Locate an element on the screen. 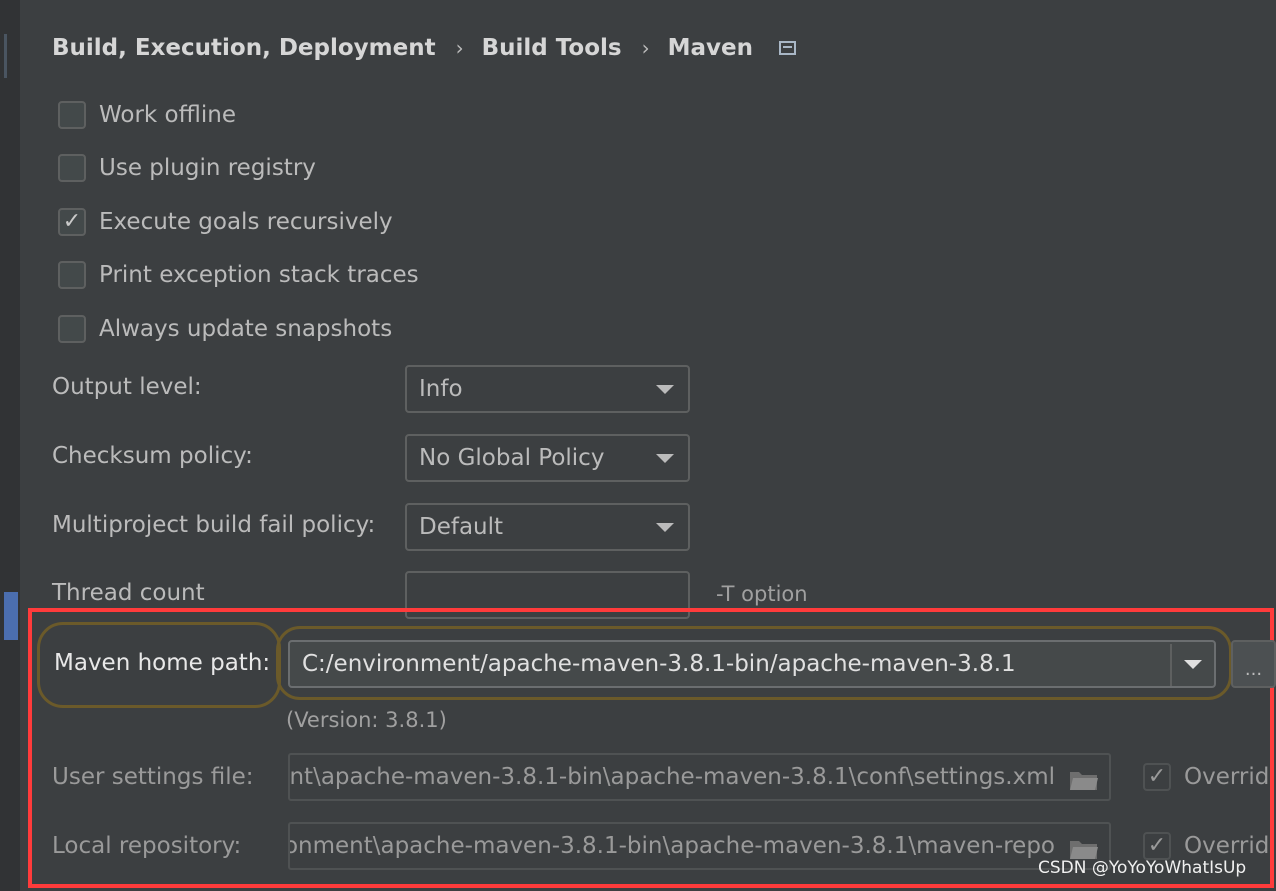  print-exception-stack-traces-label: Print exception stack traces is located at coordinates (259, 275).